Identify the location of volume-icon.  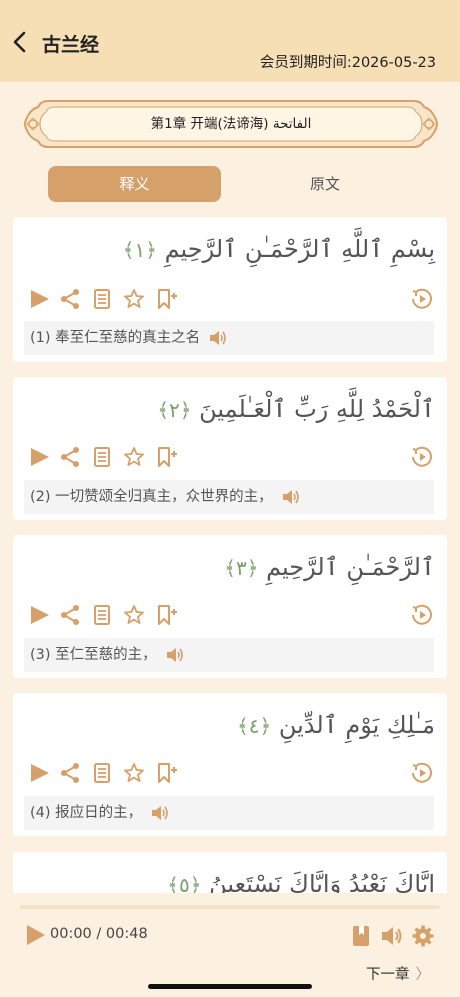
(392, 936).